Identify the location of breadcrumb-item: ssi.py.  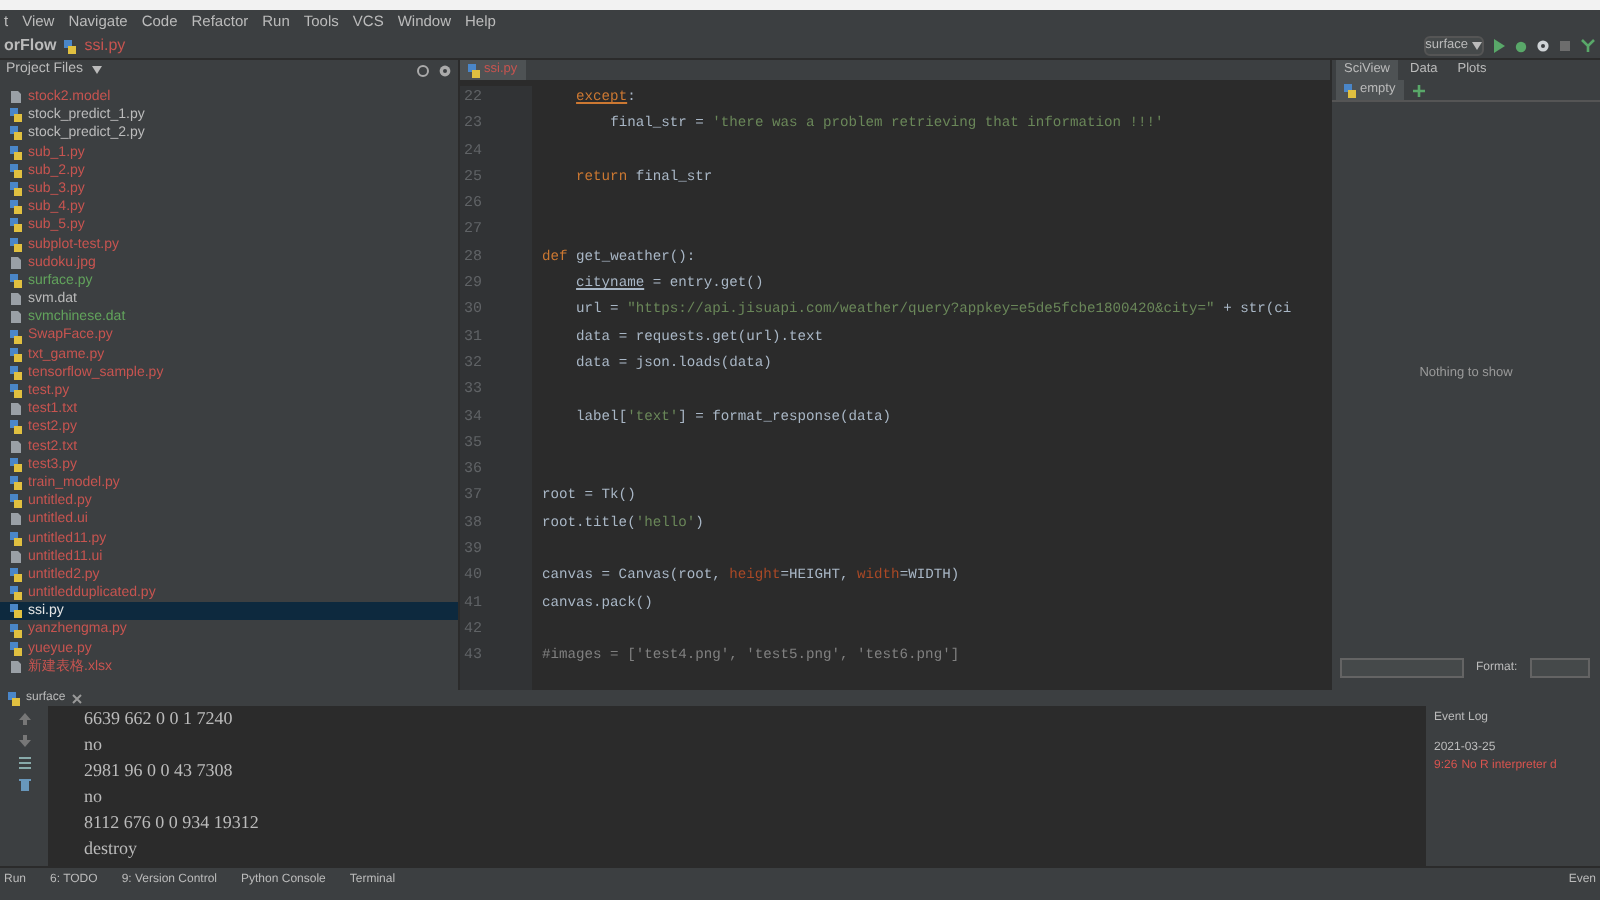
(105, 46).